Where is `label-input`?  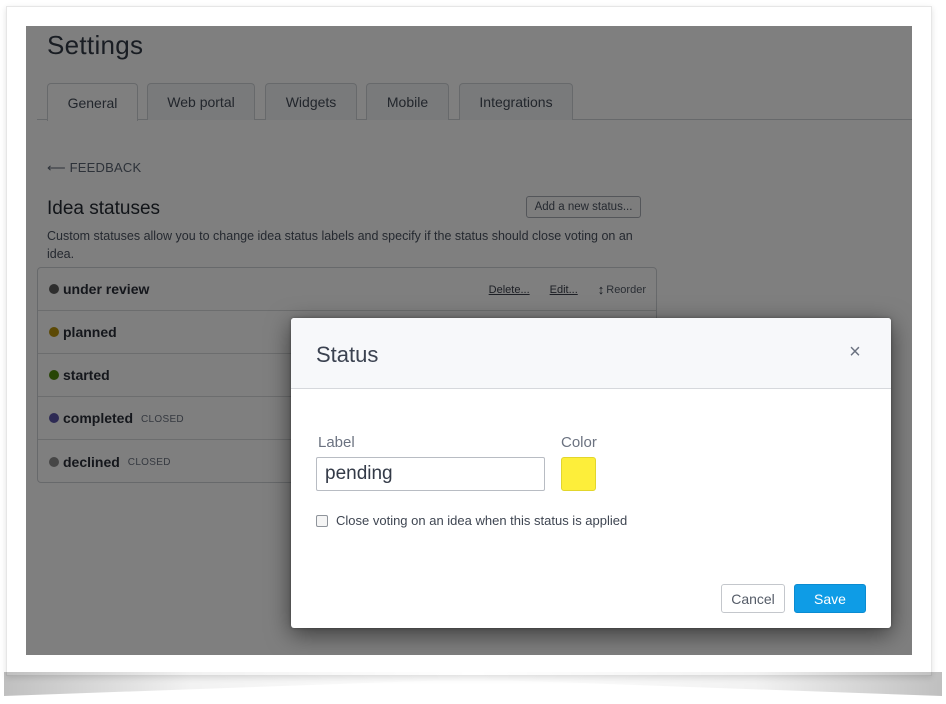
label-input is located at coordinates (430, 474).